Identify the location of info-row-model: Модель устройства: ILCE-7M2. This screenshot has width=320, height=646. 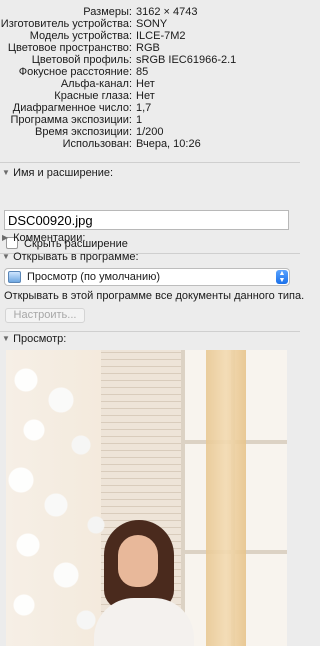
(150, 36).